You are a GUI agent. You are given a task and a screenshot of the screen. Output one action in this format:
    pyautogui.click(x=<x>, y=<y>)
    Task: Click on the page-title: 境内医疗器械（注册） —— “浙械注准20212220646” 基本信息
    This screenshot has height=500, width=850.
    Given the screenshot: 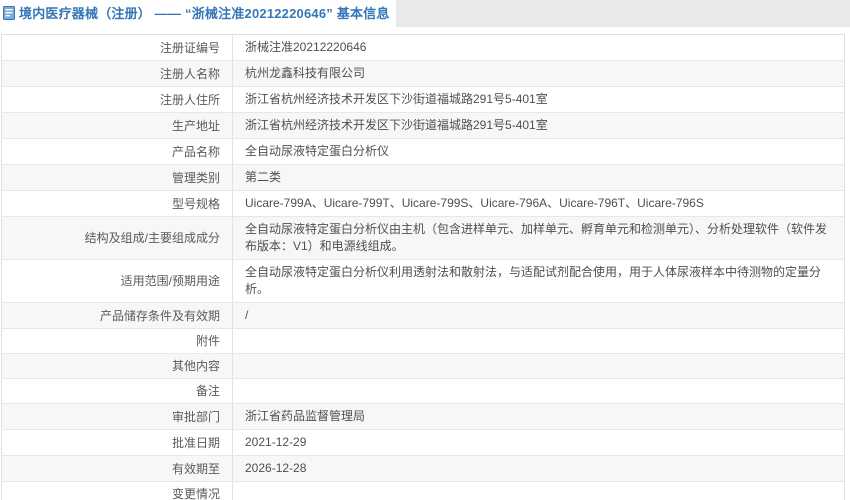 What is the action you would take?
    pyautogui.click(x=204, y=13)
    